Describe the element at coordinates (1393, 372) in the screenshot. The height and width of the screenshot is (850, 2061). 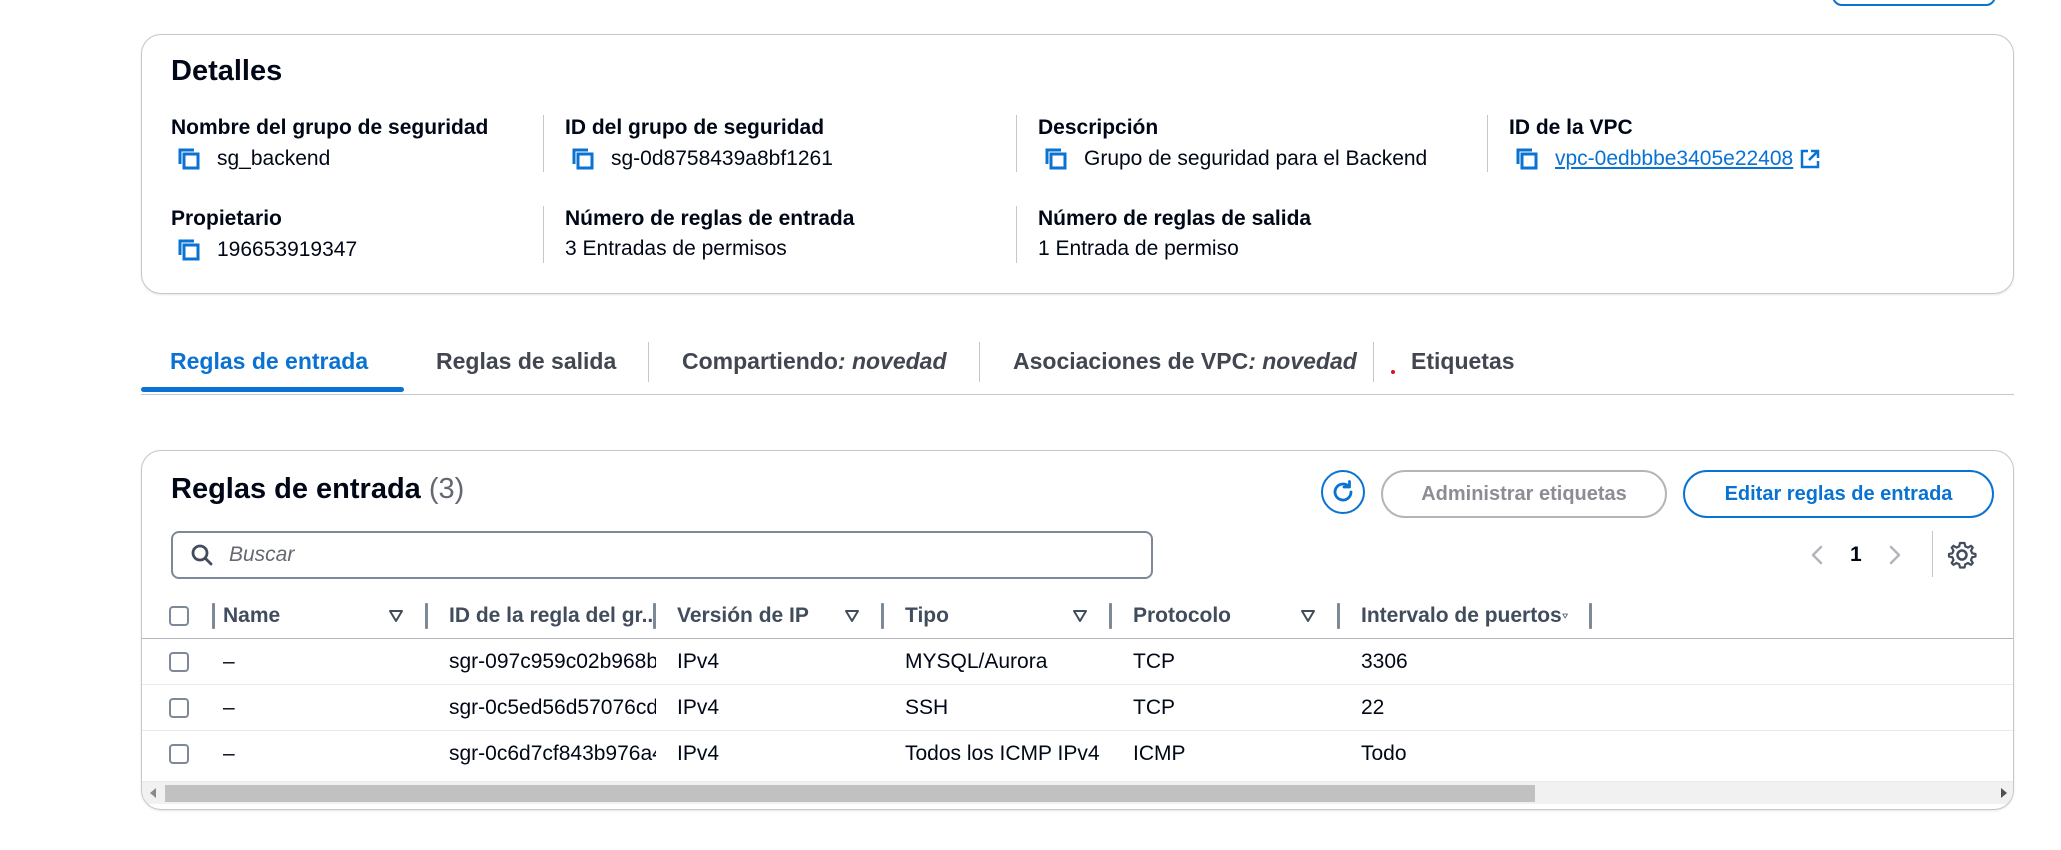
I see `red-marker-dot` at that location.